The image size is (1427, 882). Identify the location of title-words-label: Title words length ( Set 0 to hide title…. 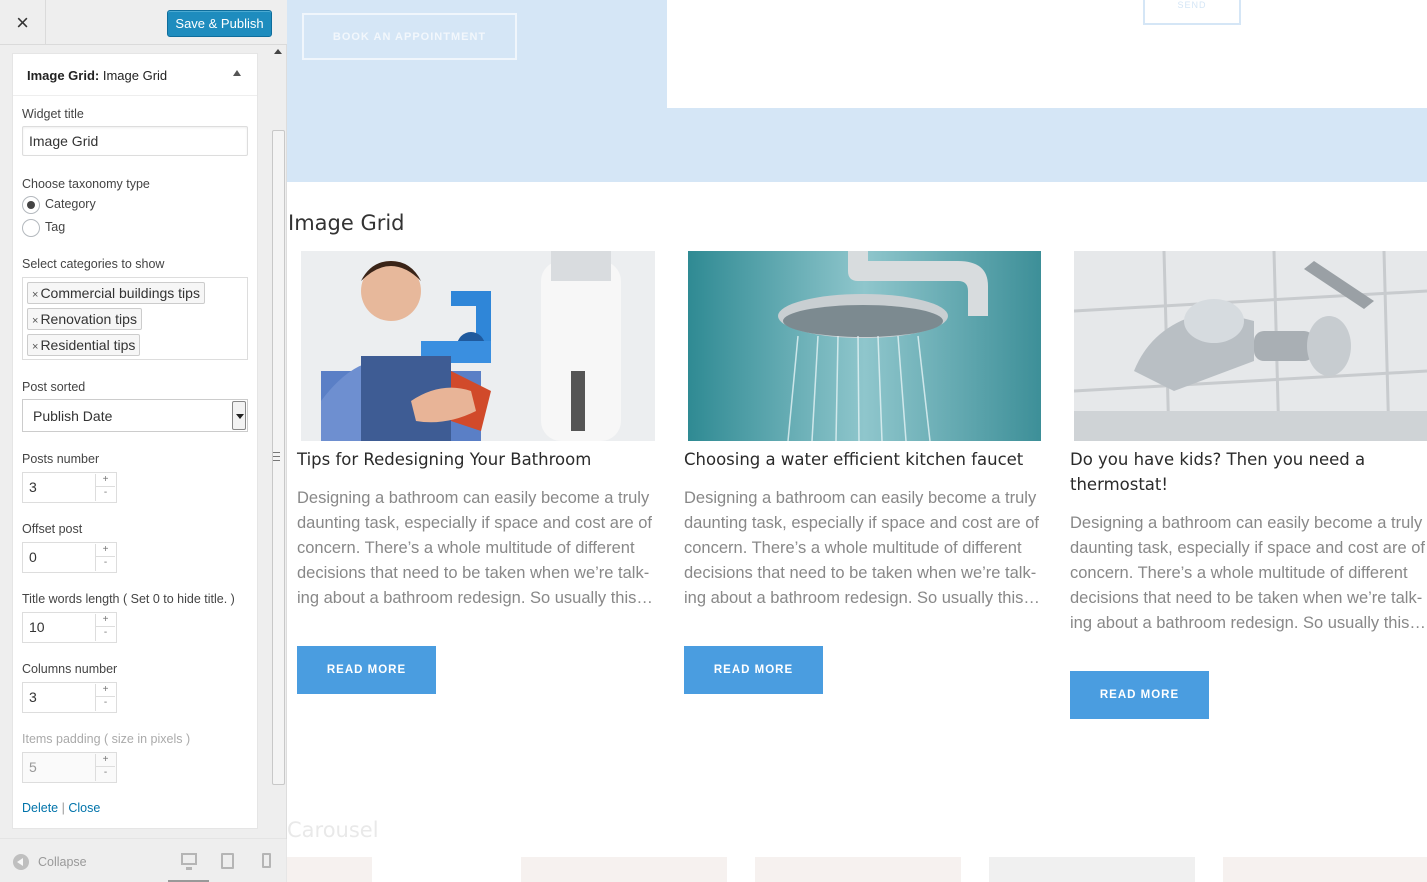
(128, 599).